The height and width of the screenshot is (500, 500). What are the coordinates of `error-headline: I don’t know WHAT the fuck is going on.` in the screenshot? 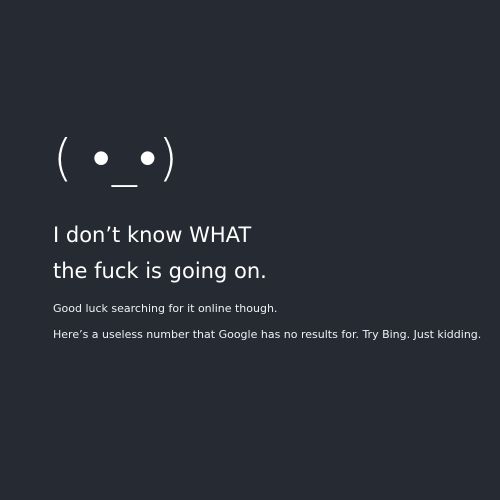 It's located at (160, 253).